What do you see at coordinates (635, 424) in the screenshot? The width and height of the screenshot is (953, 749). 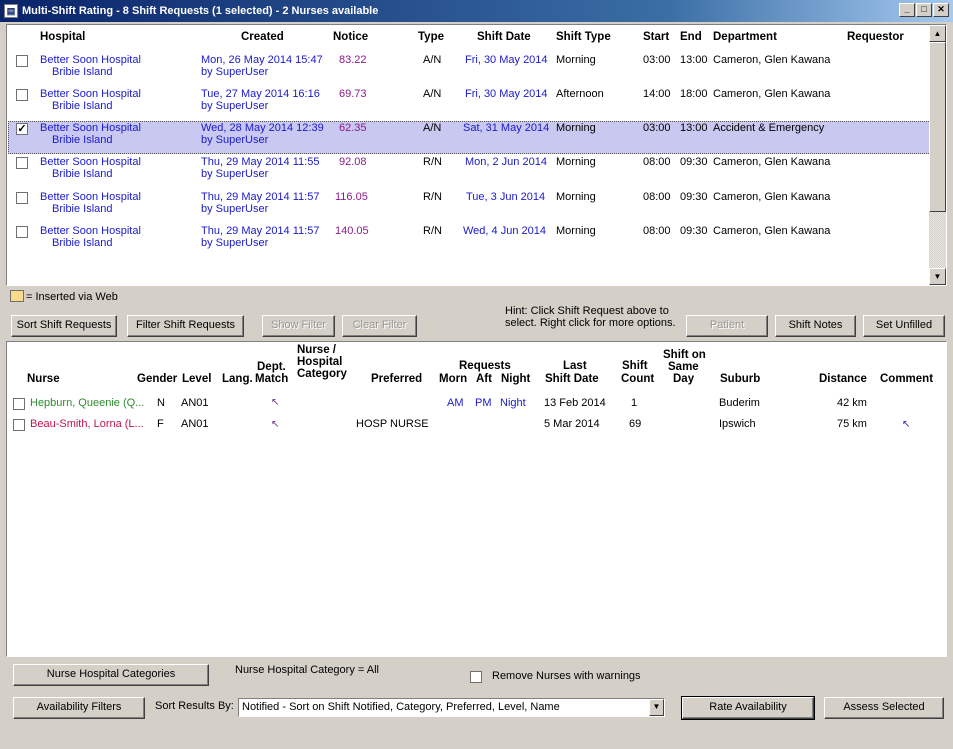 I see `nurse-shift-count: 69` at bounding box center [635, 424].